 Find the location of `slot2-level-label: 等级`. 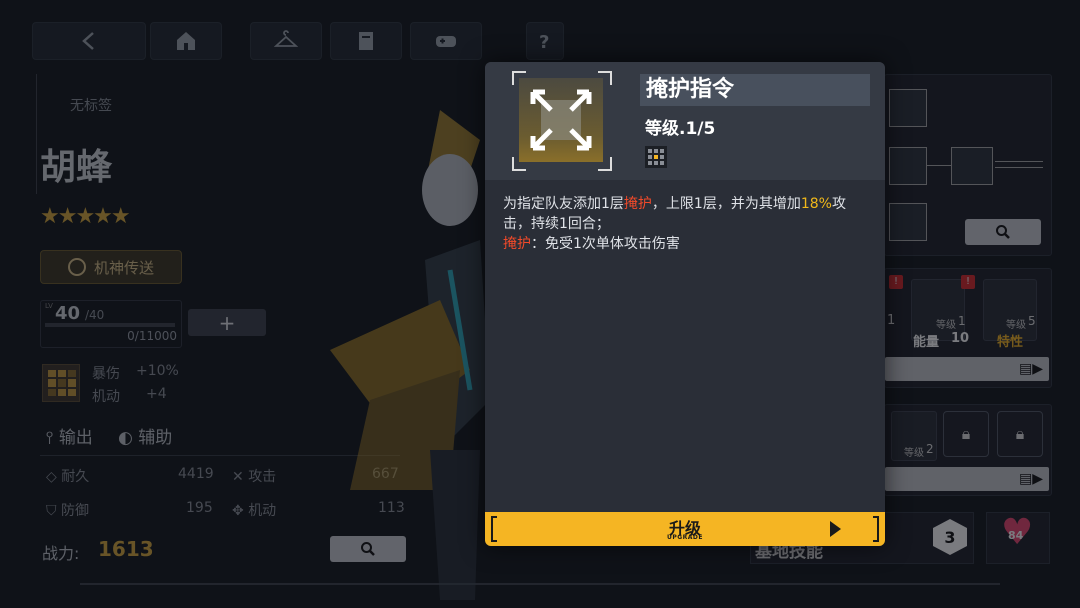

slot2-level-label: 等级 is located at coordinates (946, 325).